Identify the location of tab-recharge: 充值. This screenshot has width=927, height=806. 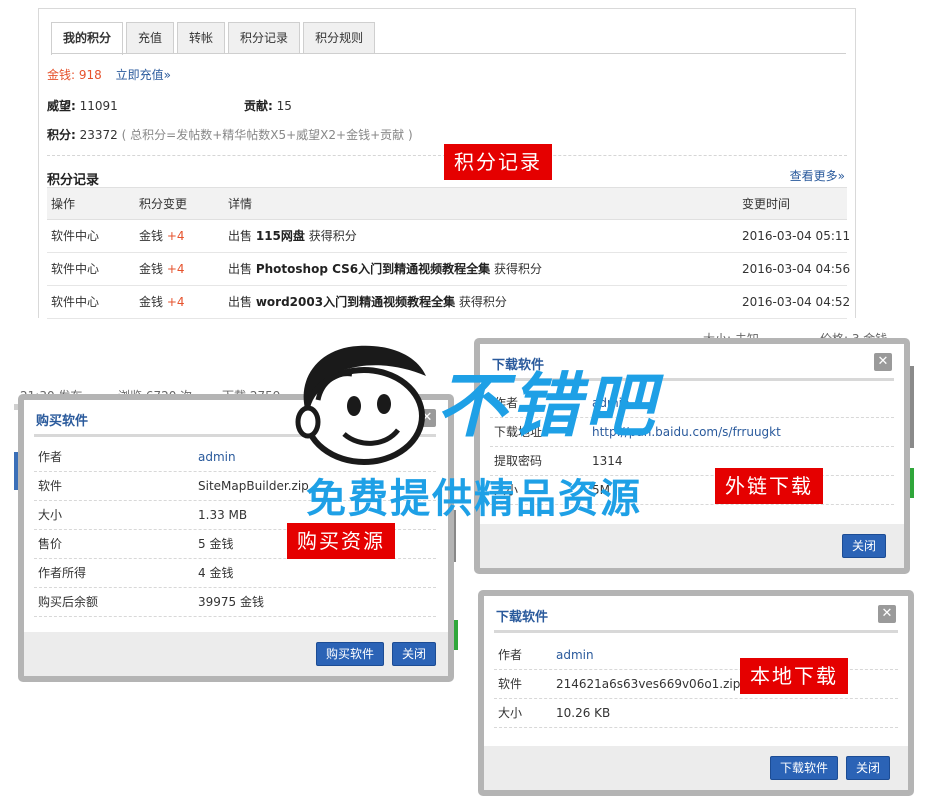
(150, 38).